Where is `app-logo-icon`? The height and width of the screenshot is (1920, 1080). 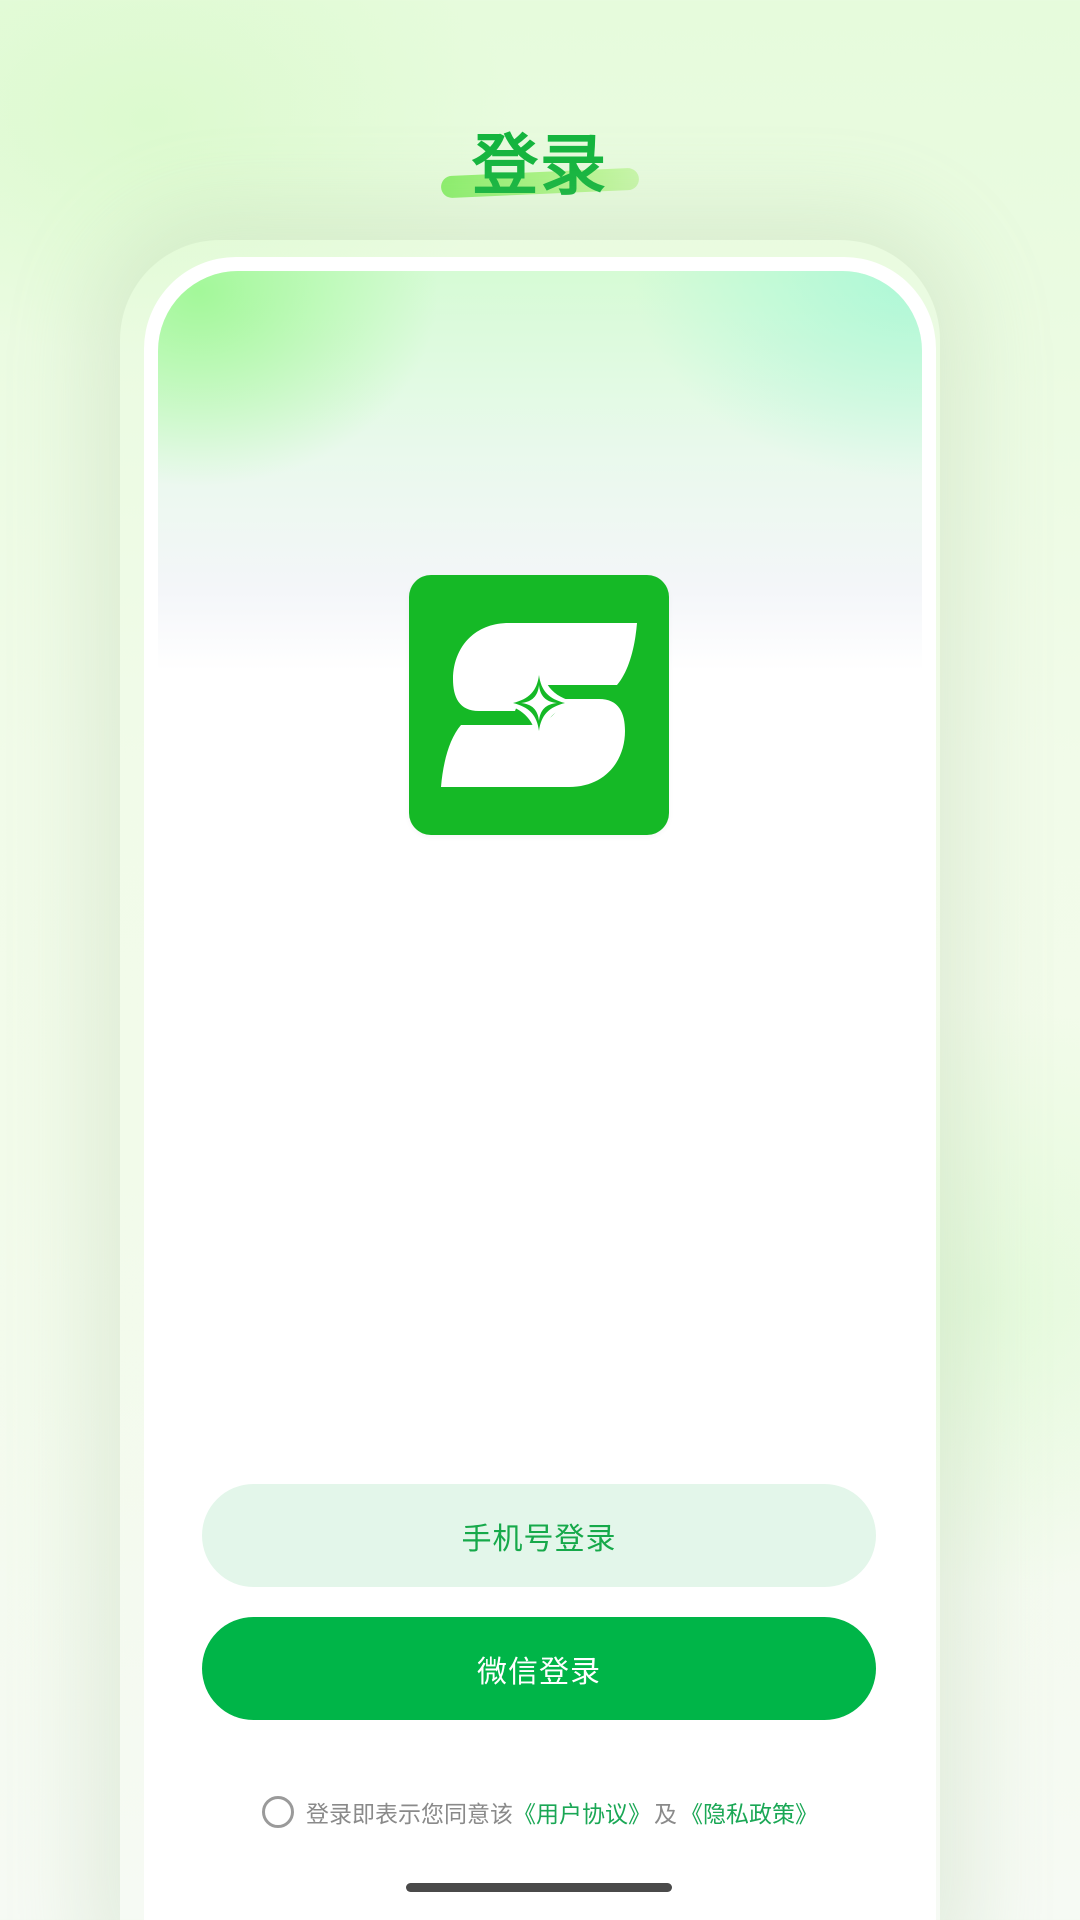 app-logo-icon is located at coordinates (539, 705).